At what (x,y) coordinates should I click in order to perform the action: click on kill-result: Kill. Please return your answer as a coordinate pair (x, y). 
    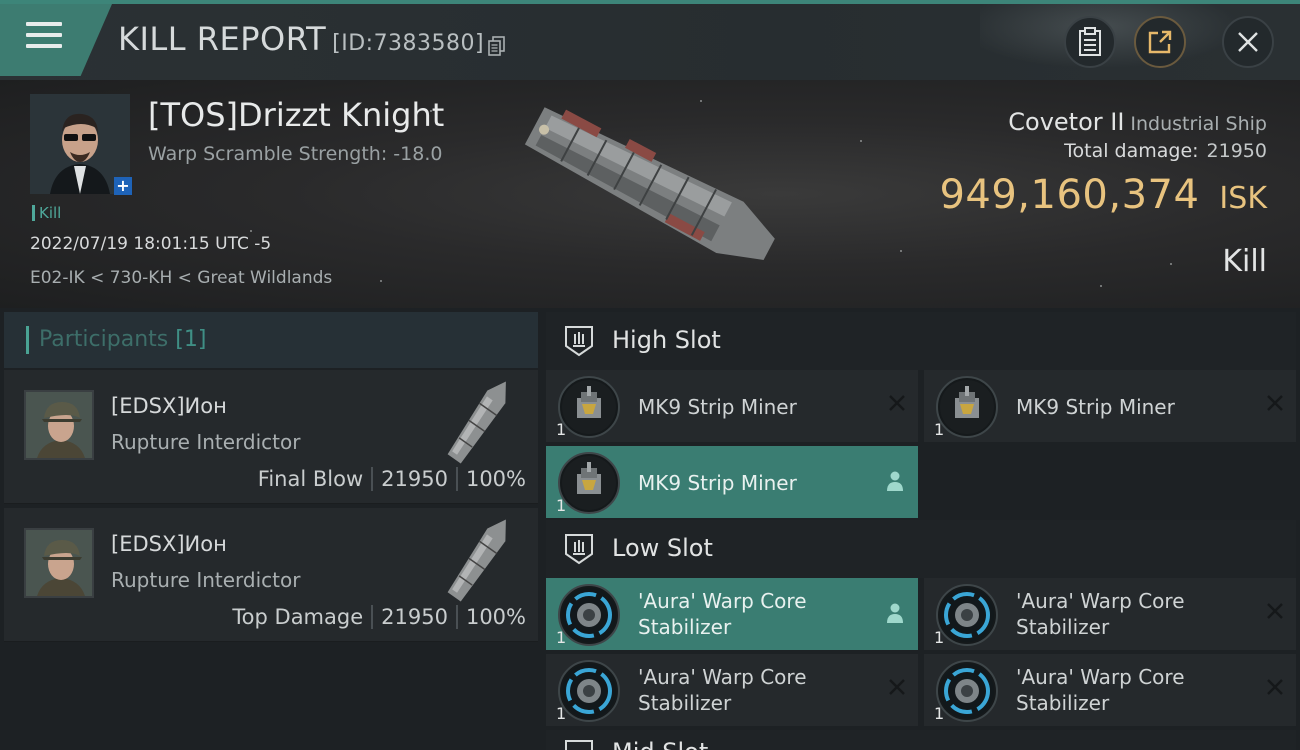
    Looking at the image, I should click on (1244, 261).